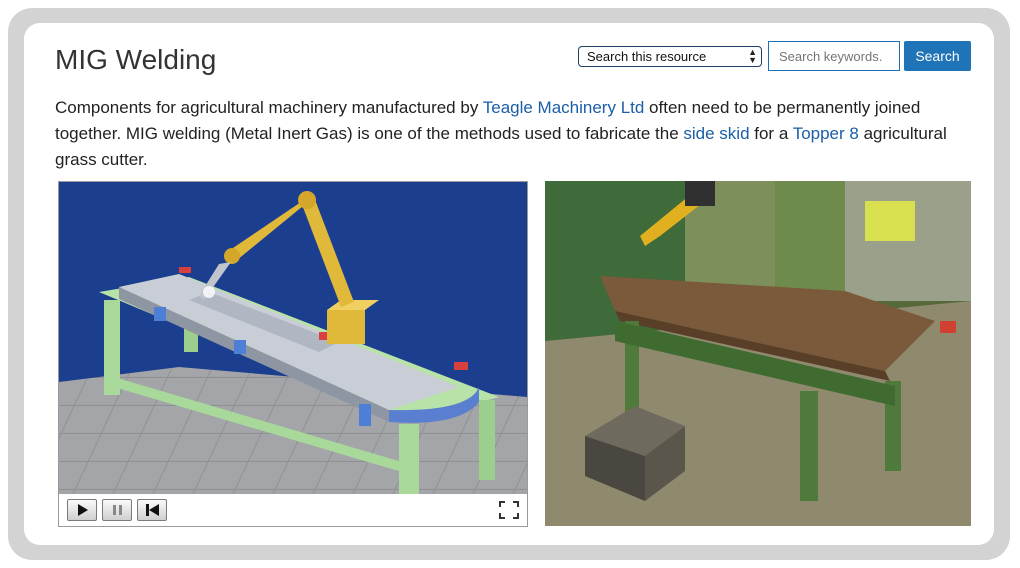 Image resolution: width=1020 pixels, height=568 pixels. What do you see at coordinates (834, 56) in the screenshot?
I see `search-input` at bounding box center [834, 56].